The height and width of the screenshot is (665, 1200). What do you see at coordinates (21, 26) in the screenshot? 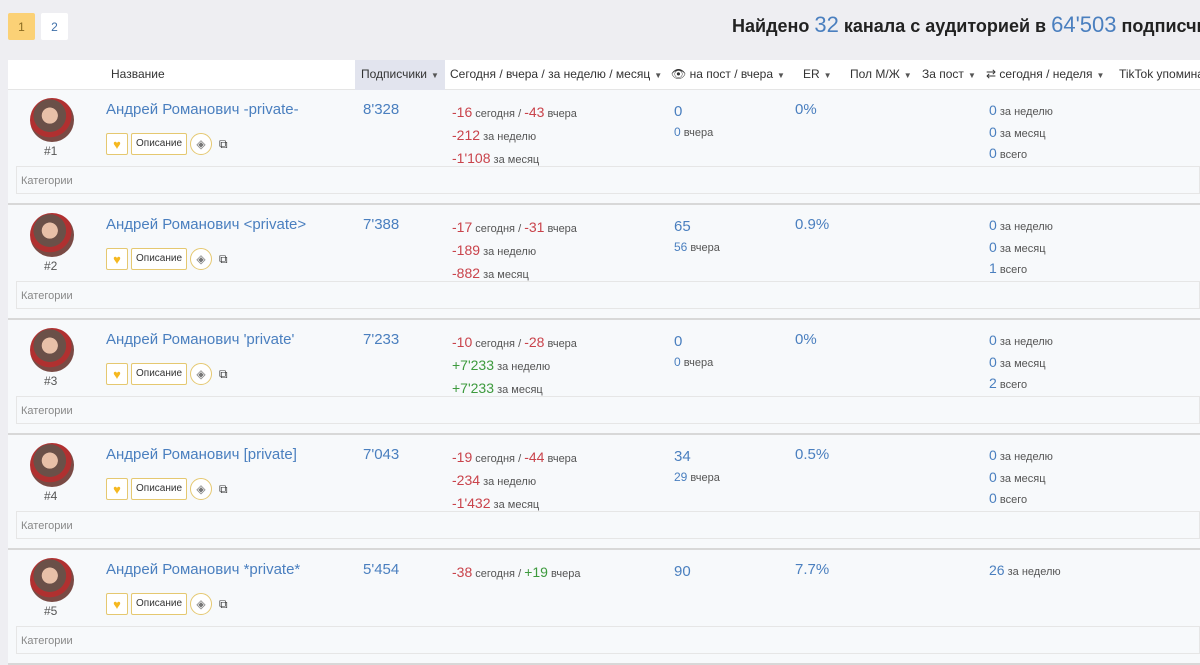
I see `page-1-button: 1` at bounding box center [21, 26].